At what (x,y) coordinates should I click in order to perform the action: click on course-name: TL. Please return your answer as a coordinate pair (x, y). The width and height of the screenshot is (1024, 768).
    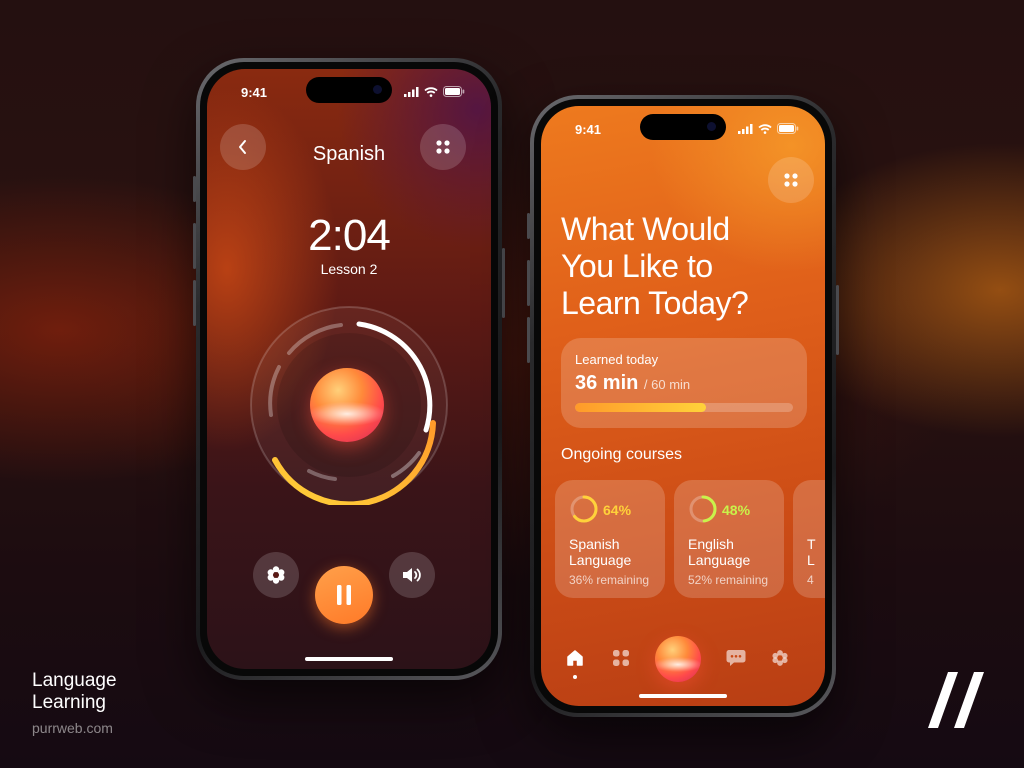
    Looking at the image, I should click on (816, 552).